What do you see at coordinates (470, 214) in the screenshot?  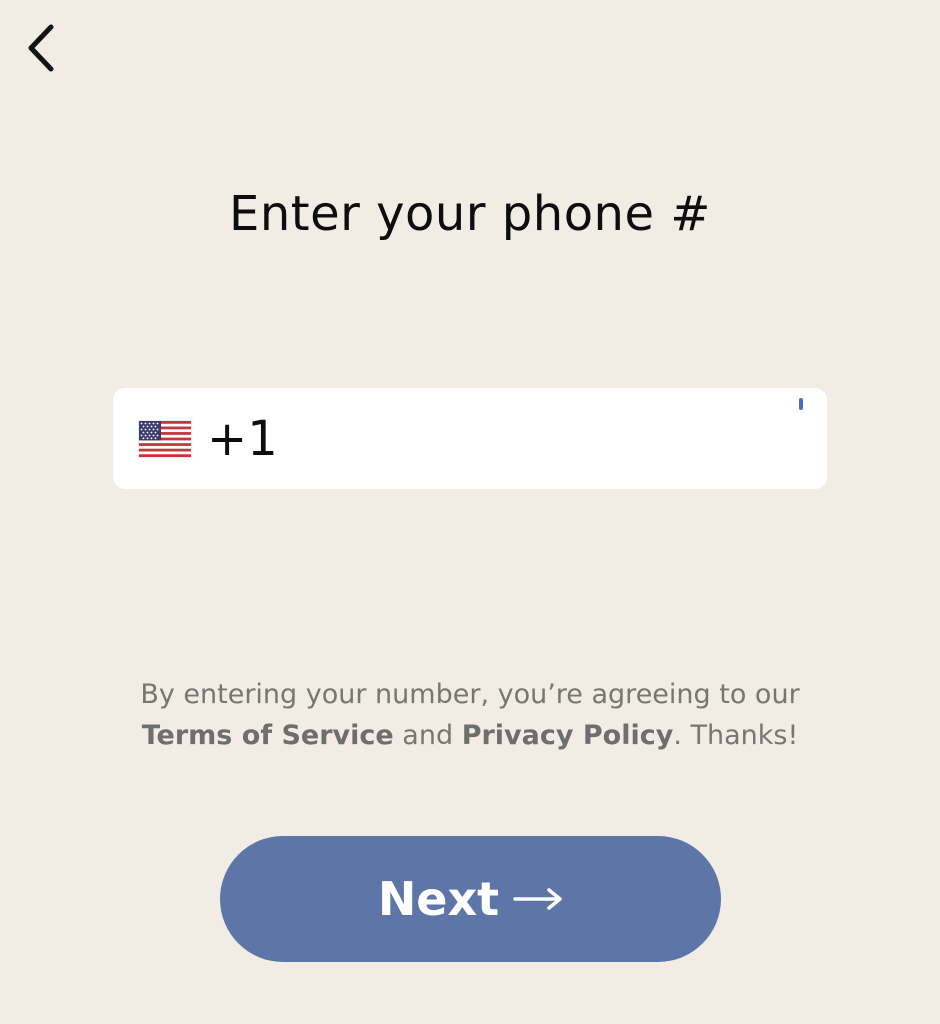 I see `page-title: Enter your phone #` at bounding box center [470, 214].